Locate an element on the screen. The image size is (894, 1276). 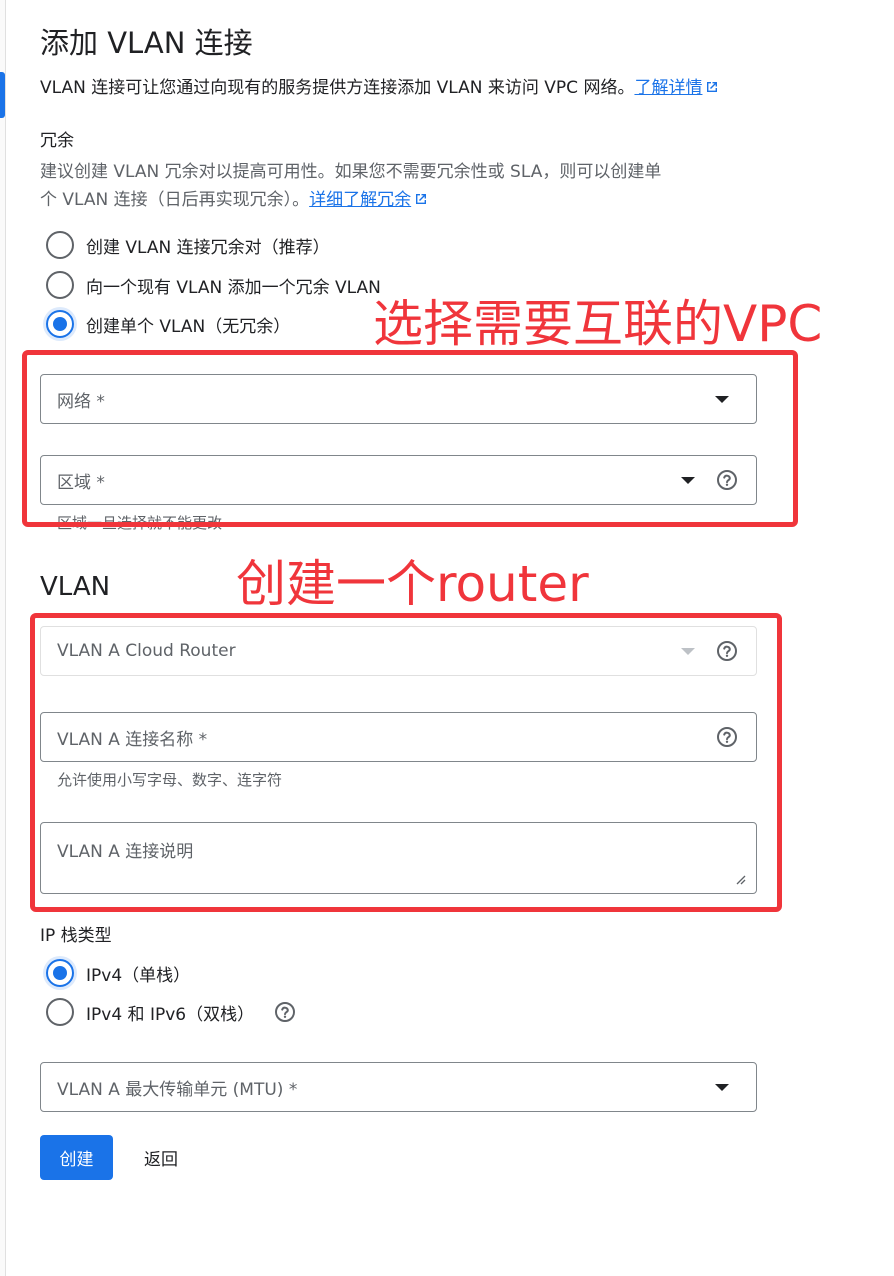
radio-label: 创建 VLAN 连接冗余对（推荐） is located at coordinates (208, 247).